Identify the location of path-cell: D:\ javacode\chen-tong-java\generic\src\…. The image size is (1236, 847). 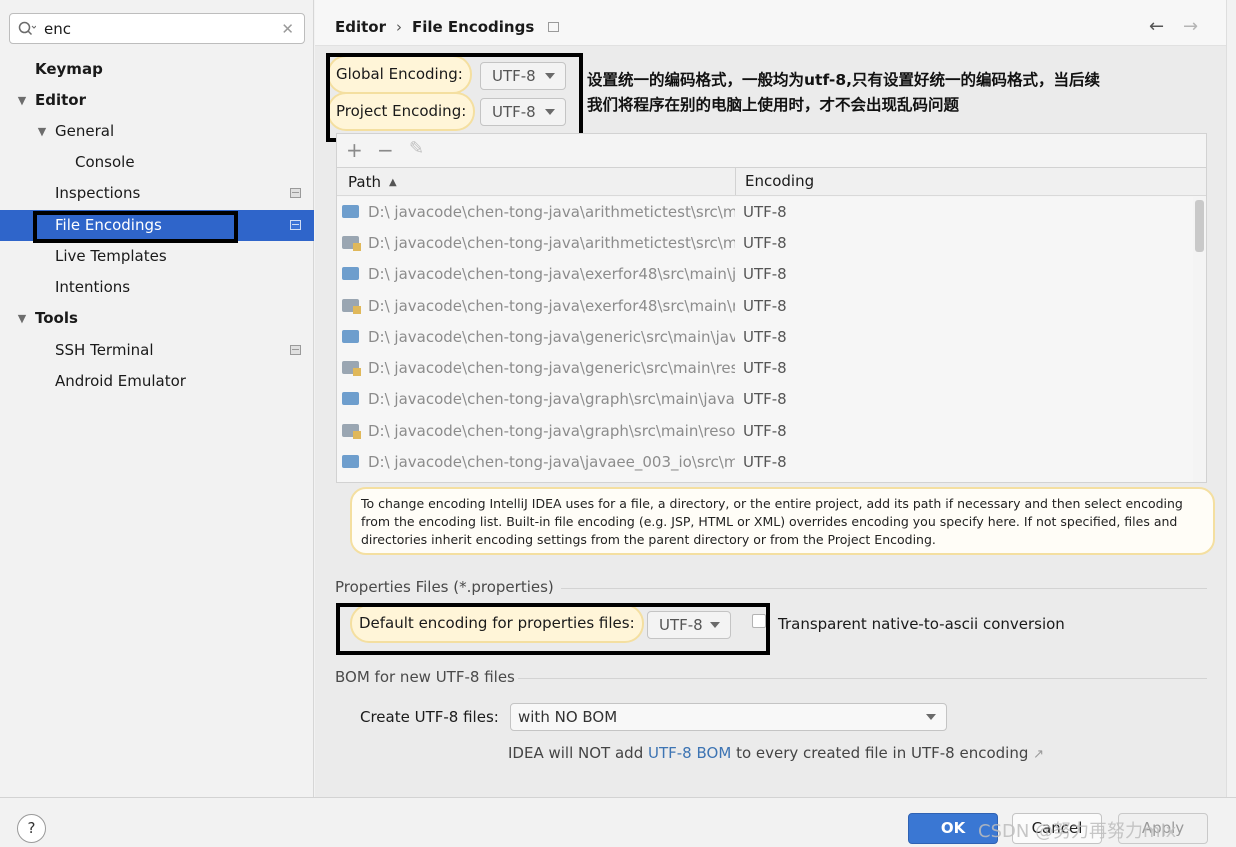
(551, 368).